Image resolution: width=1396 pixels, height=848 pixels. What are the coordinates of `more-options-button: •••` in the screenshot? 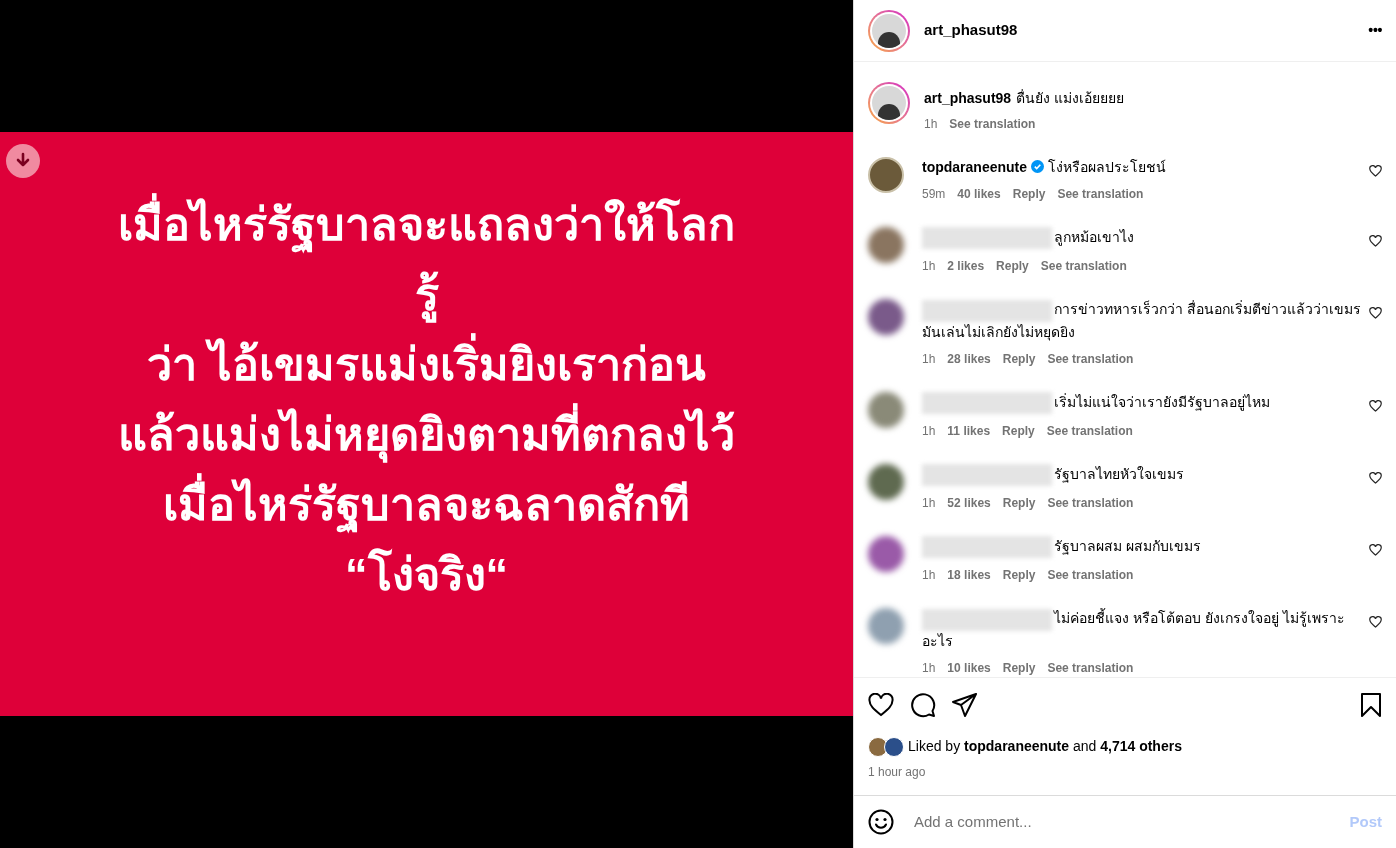 It's located at (1375, 30).